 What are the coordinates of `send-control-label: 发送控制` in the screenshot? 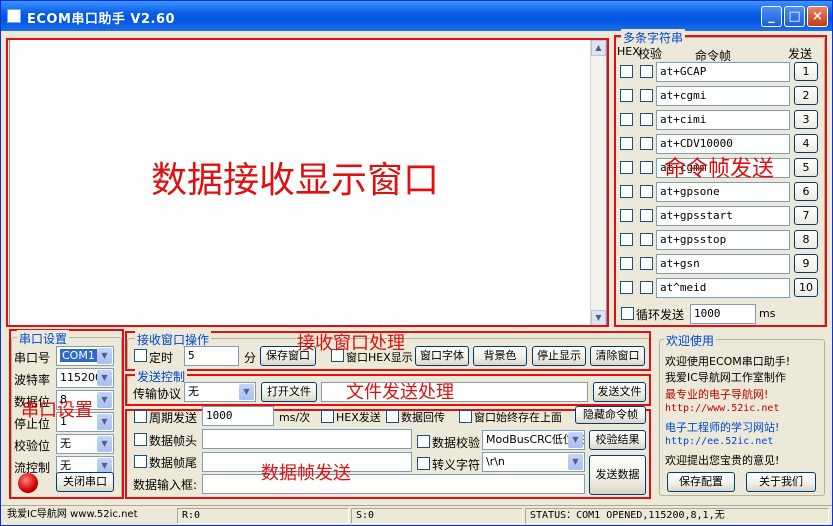 It's located at (161, 376).